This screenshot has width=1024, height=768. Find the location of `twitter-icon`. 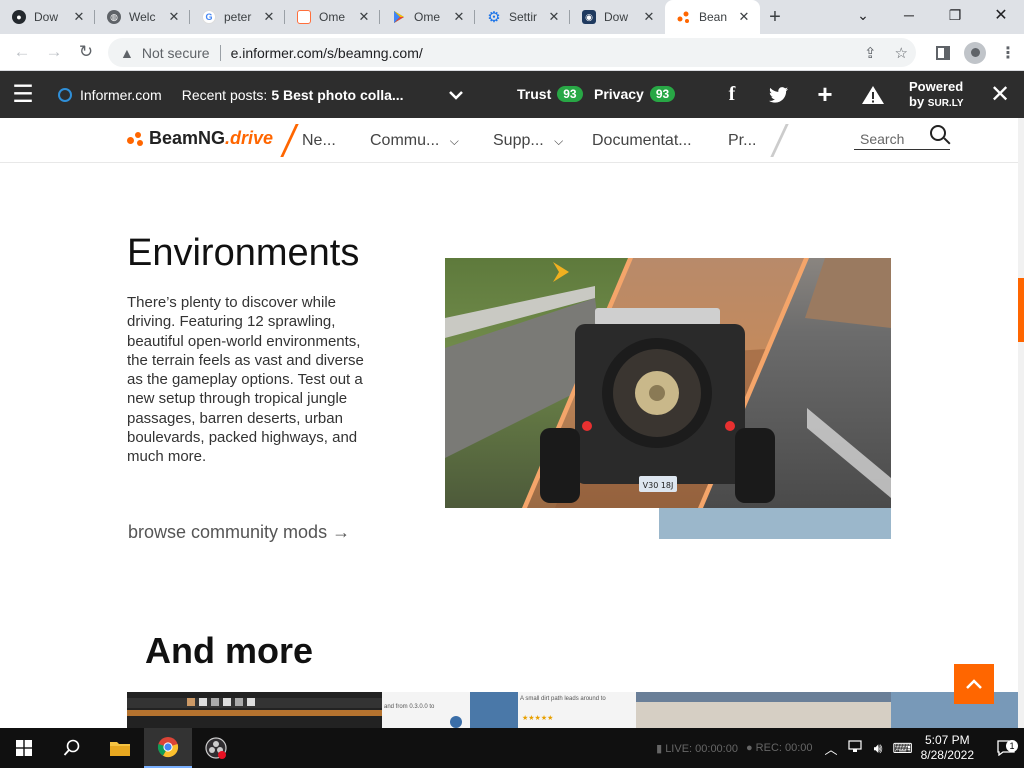

twitter-icon is located at coordinates (779, 94).